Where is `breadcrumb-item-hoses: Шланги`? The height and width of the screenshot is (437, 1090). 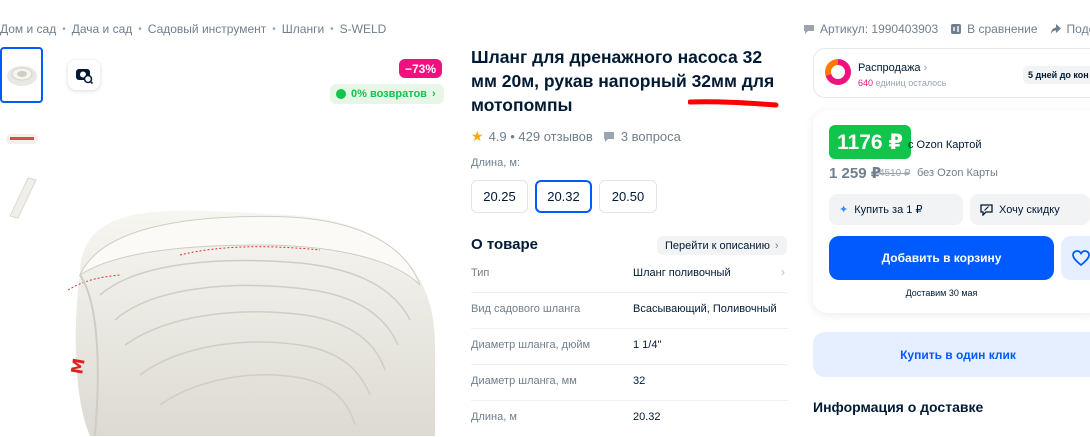 breadcrumb-item-hoses: Шланги is located at coordinates (303, 29).